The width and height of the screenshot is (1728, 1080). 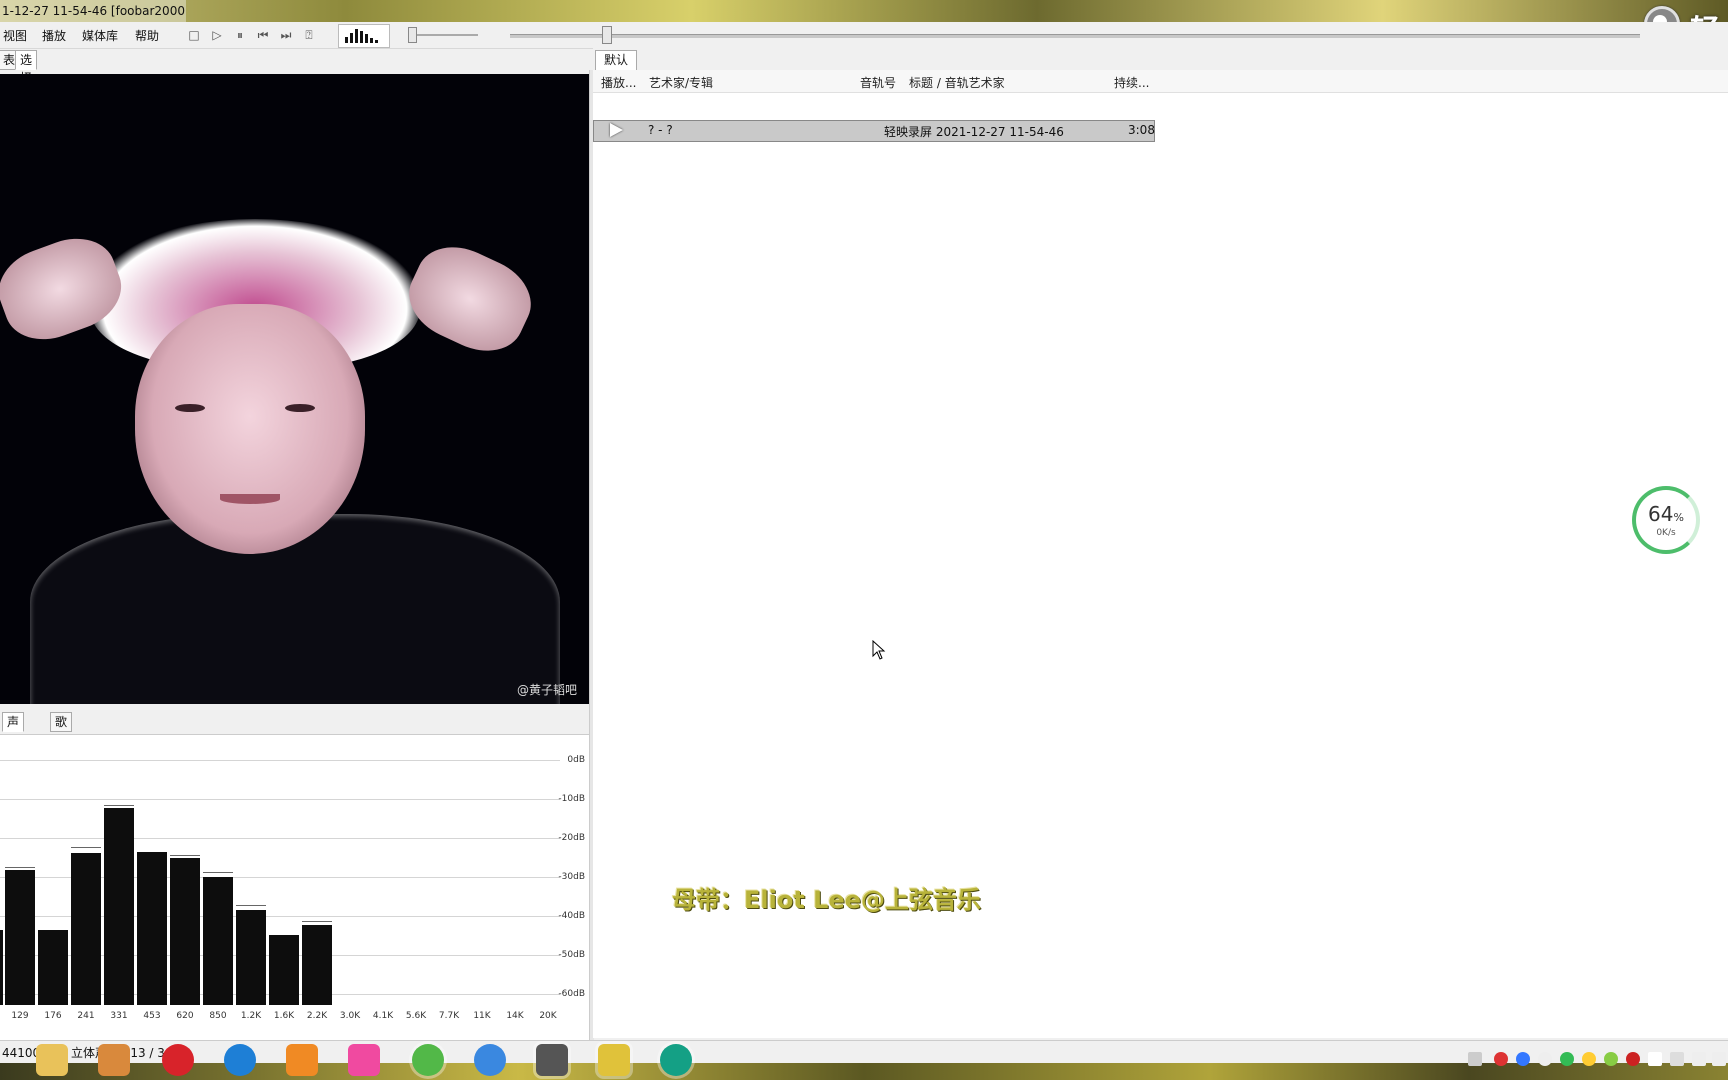 I want to click on volume-track, so click(x=443, y=35).